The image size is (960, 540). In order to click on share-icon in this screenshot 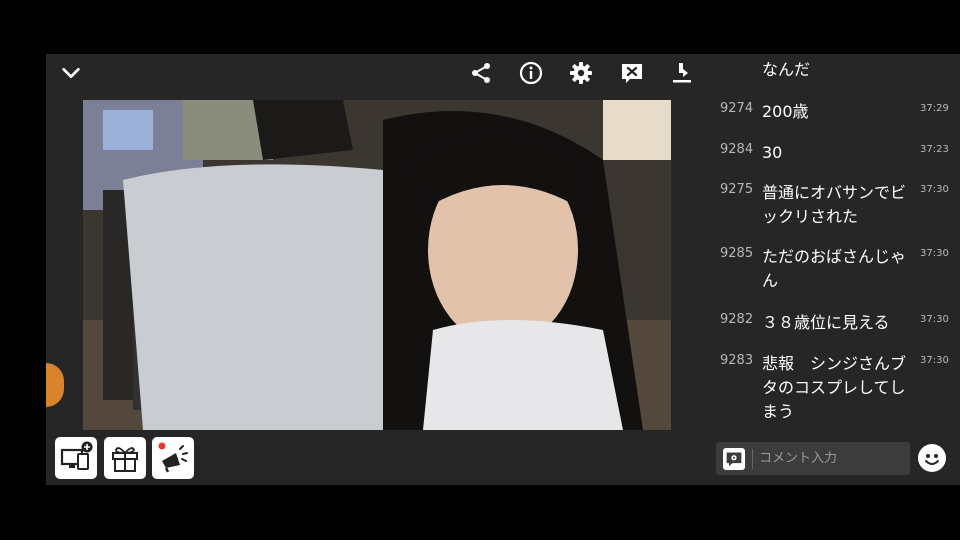, I will do `click(481, 73)`.